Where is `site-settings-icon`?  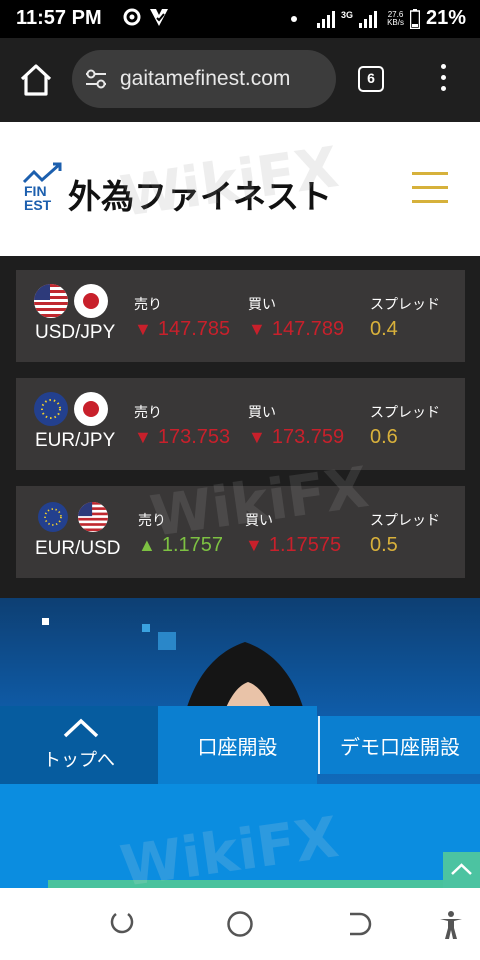 site-settings-icon is located at coordinates (96, 79).